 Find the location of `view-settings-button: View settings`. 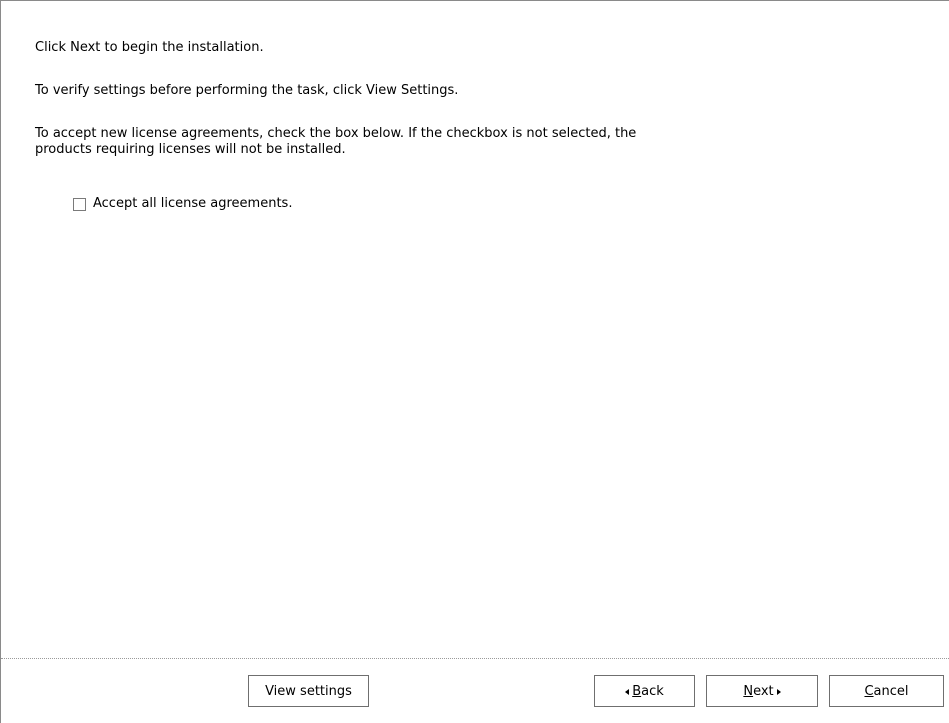

view-settings-button: View settings is located at coordinates (308, 691).